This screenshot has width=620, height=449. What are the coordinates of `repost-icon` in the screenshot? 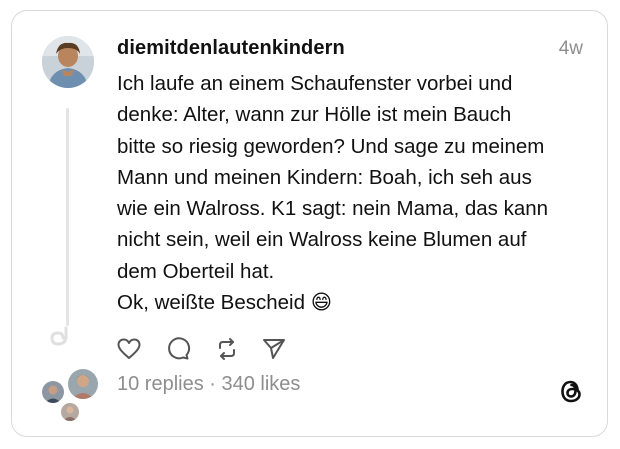 It's located at (227, 349).